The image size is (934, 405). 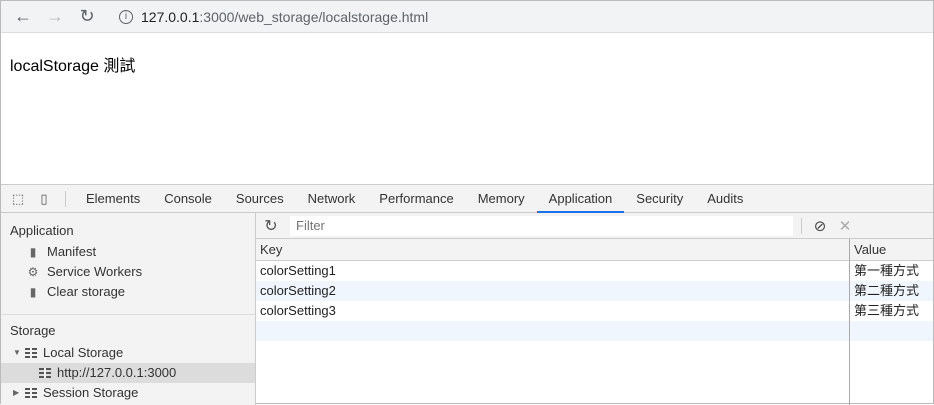 I want to click on row-key: colorSetting3, so click(x=298, y=310).